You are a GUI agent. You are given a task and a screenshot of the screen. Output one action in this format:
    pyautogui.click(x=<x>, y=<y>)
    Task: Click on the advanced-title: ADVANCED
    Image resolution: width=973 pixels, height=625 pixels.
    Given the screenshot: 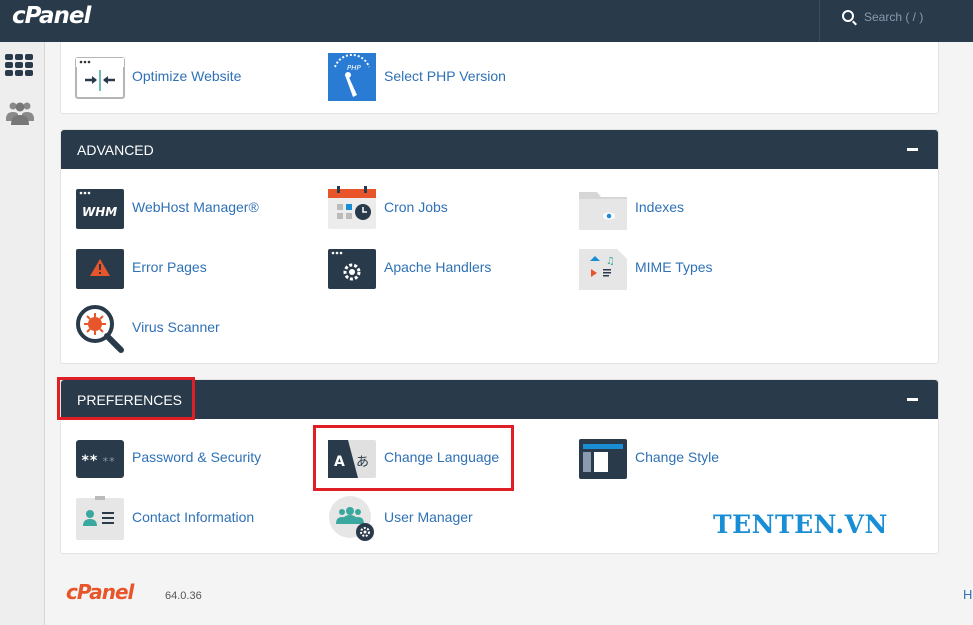 What is the action you would take?
    pyautogui.click(x=115, y=150)
    